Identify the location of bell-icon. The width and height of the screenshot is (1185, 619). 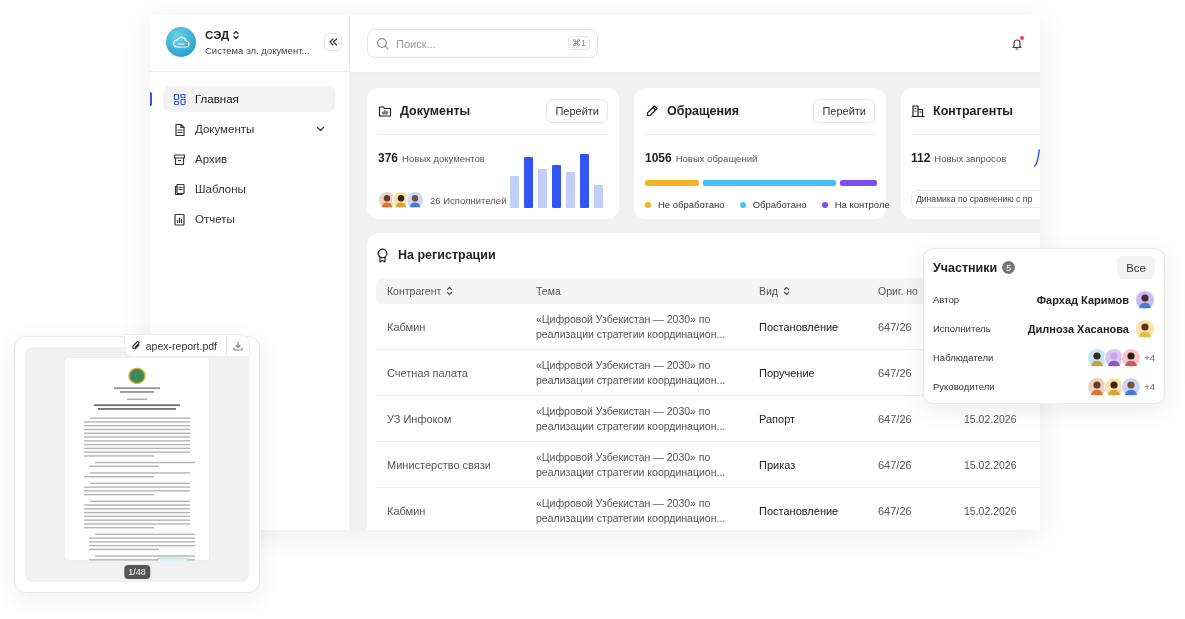
(1017, 43).